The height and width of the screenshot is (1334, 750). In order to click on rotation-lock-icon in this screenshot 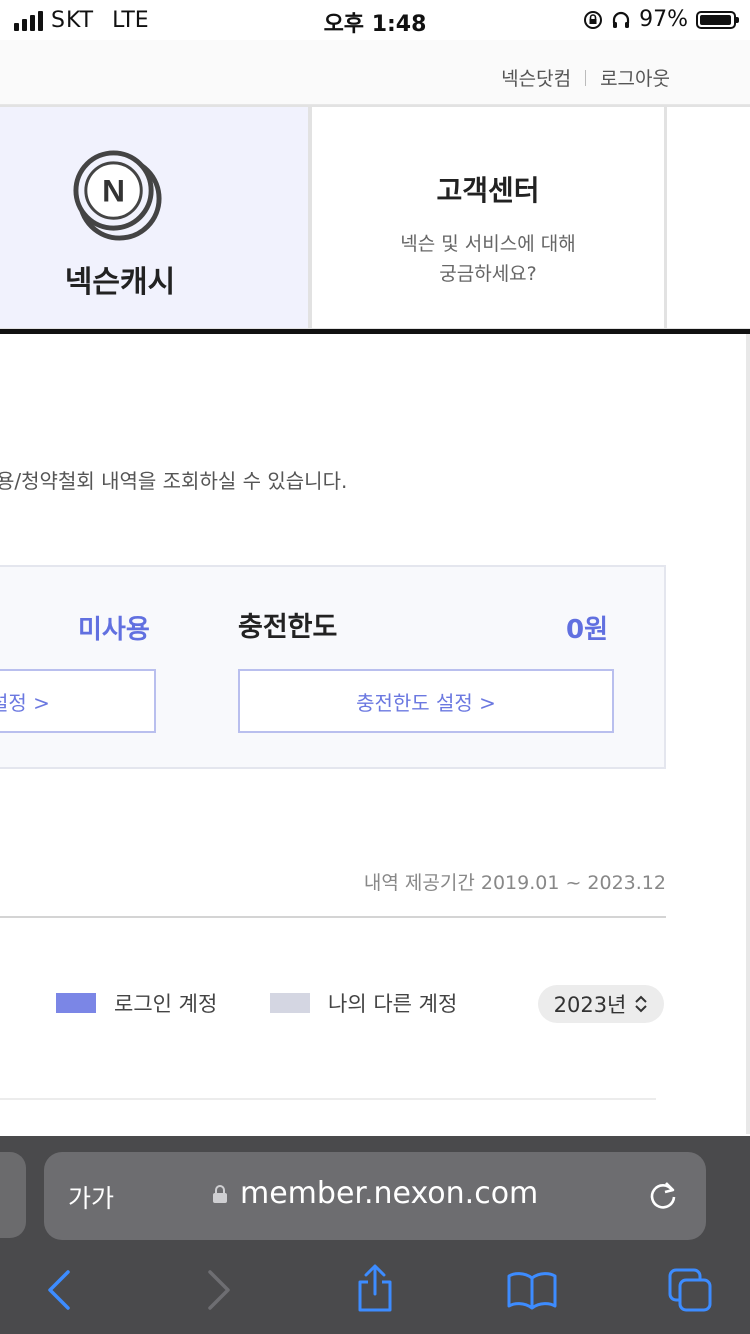, I will do `click(593, 19)`.